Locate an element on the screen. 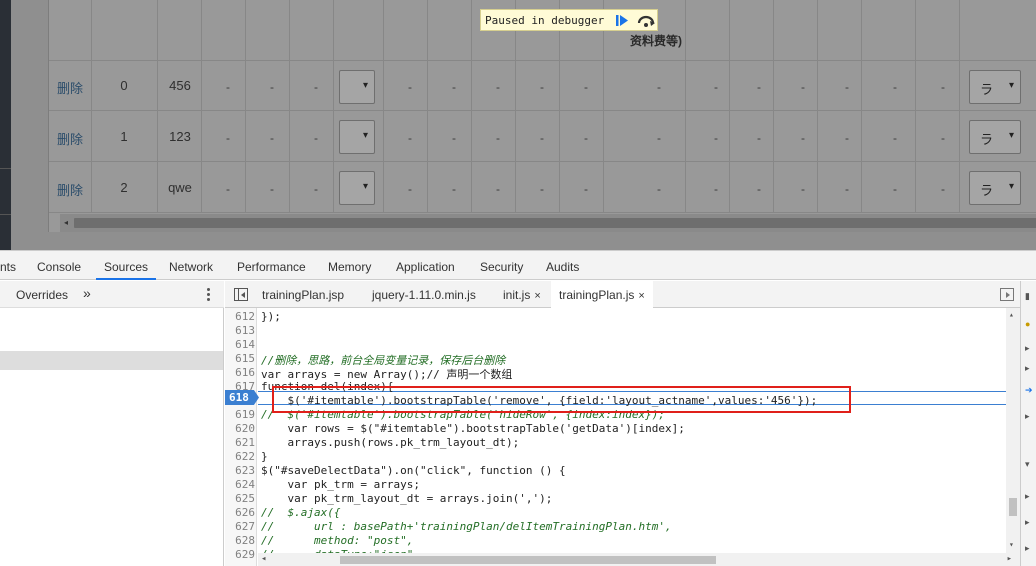 The height and width of the screenshot is (566, 1036). tab-console: Console is located at coordinates (59, 267).